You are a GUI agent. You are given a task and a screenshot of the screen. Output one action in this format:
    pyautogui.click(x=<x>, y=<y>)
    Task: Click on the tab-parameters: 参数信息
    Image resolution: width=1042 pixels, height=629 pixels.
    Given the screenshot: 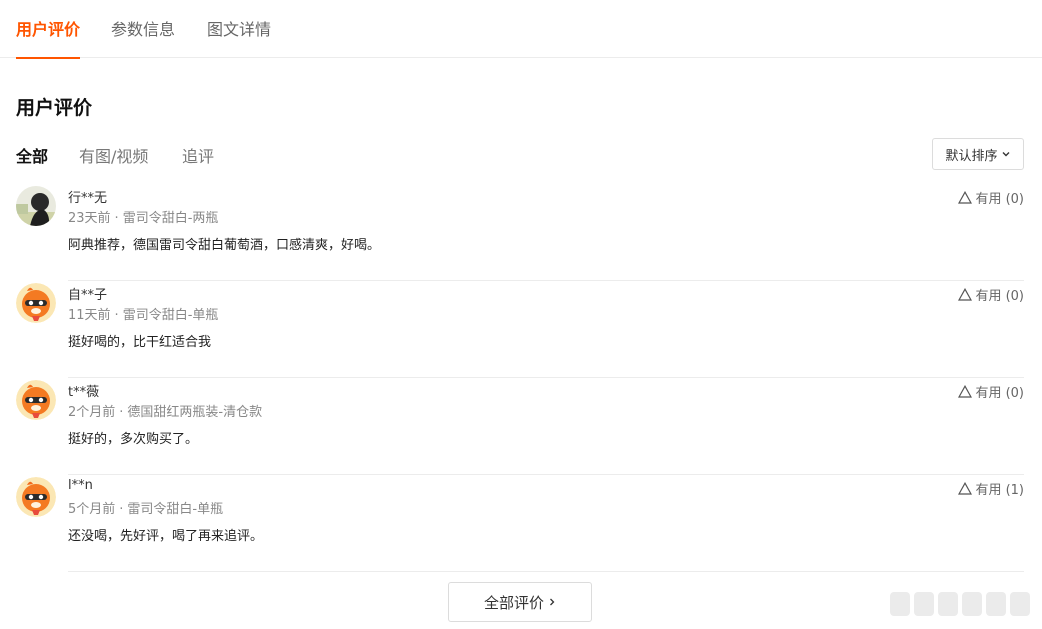 What is the action you would take?
    pyautogui.click(x=143, y=37)
    